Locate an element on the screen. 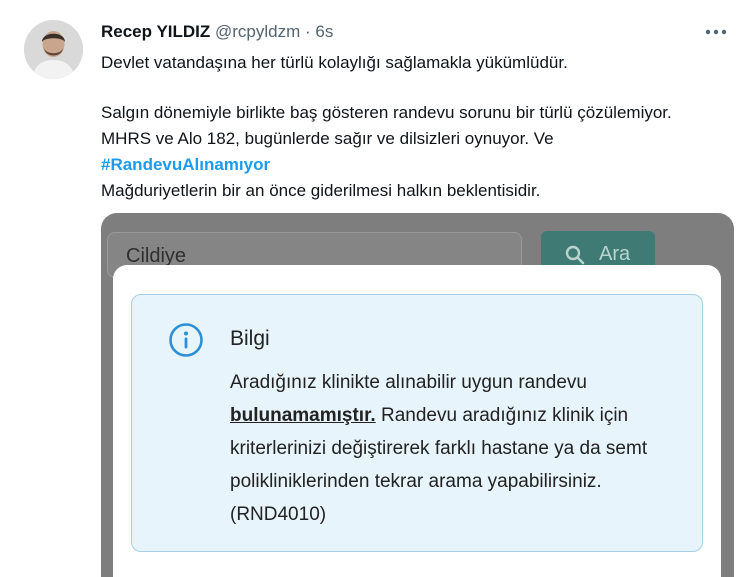 The width and height of the screenshot is (750, 577). search-icon is located at coordinates (575, 255).